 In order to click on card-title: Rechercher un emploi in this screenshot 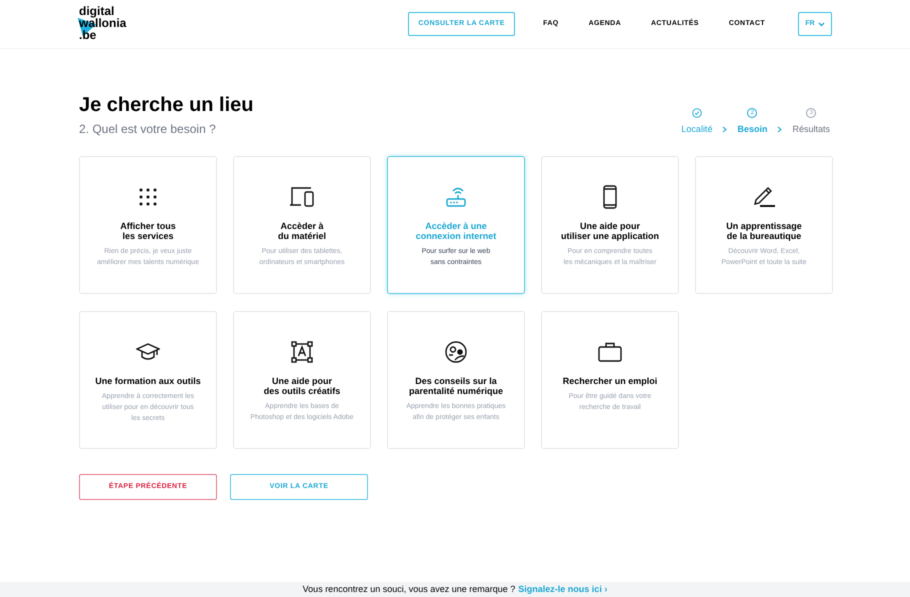, I will do `click(610, 381)`.